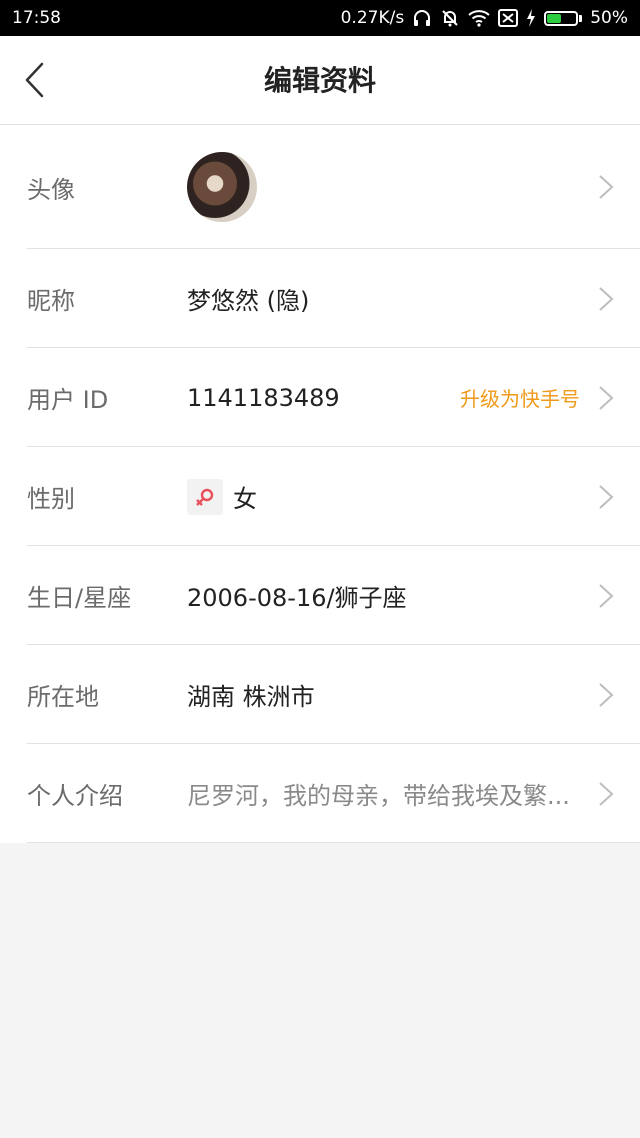 This screenshot has height=1138, width=640. What do you see at coordinates (68, 400) in the screenshot?
I see `user-id-label: 用户 ID` at bounding box center [68, 400].